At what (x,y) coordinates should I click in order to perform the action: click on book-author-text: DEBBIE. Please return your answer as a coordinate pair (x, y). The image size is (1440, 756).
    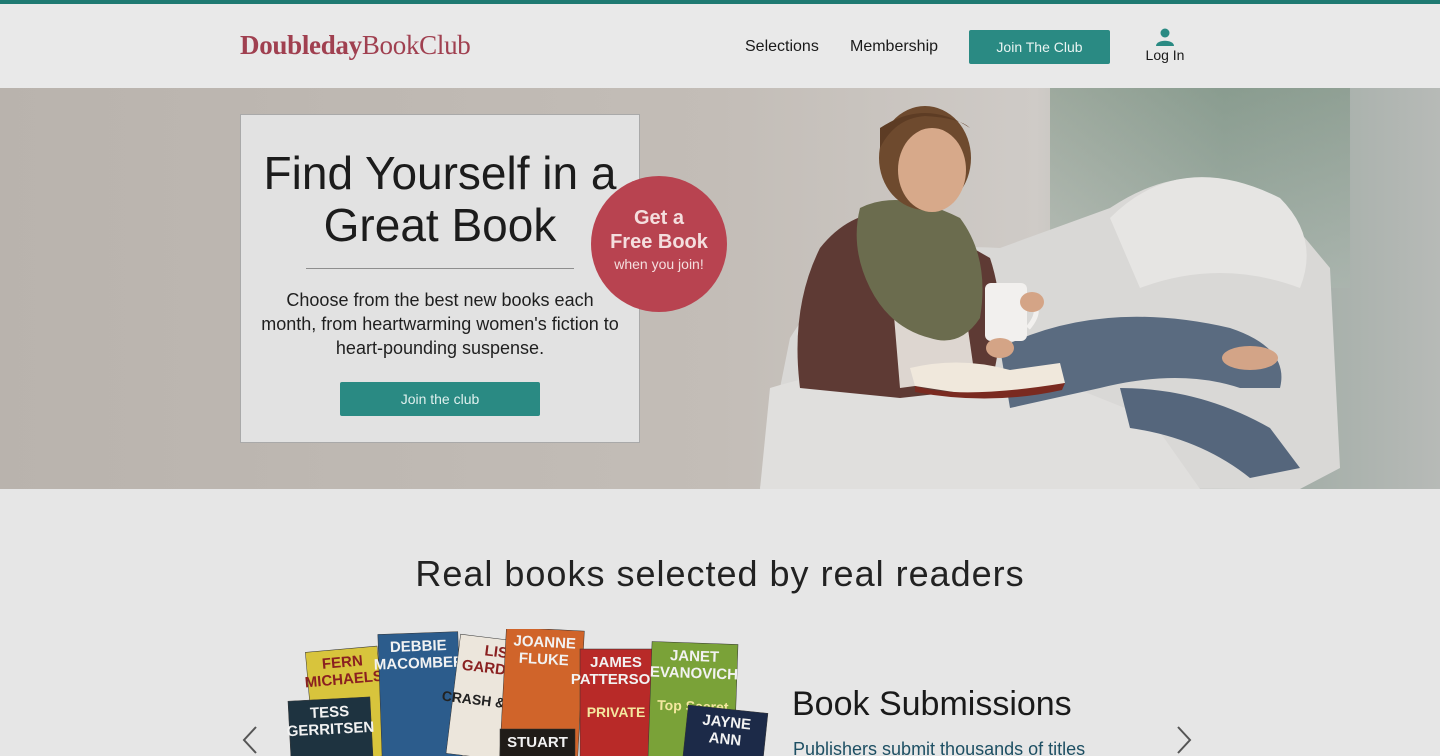
    Looking at the image, I should click on (418, 646).